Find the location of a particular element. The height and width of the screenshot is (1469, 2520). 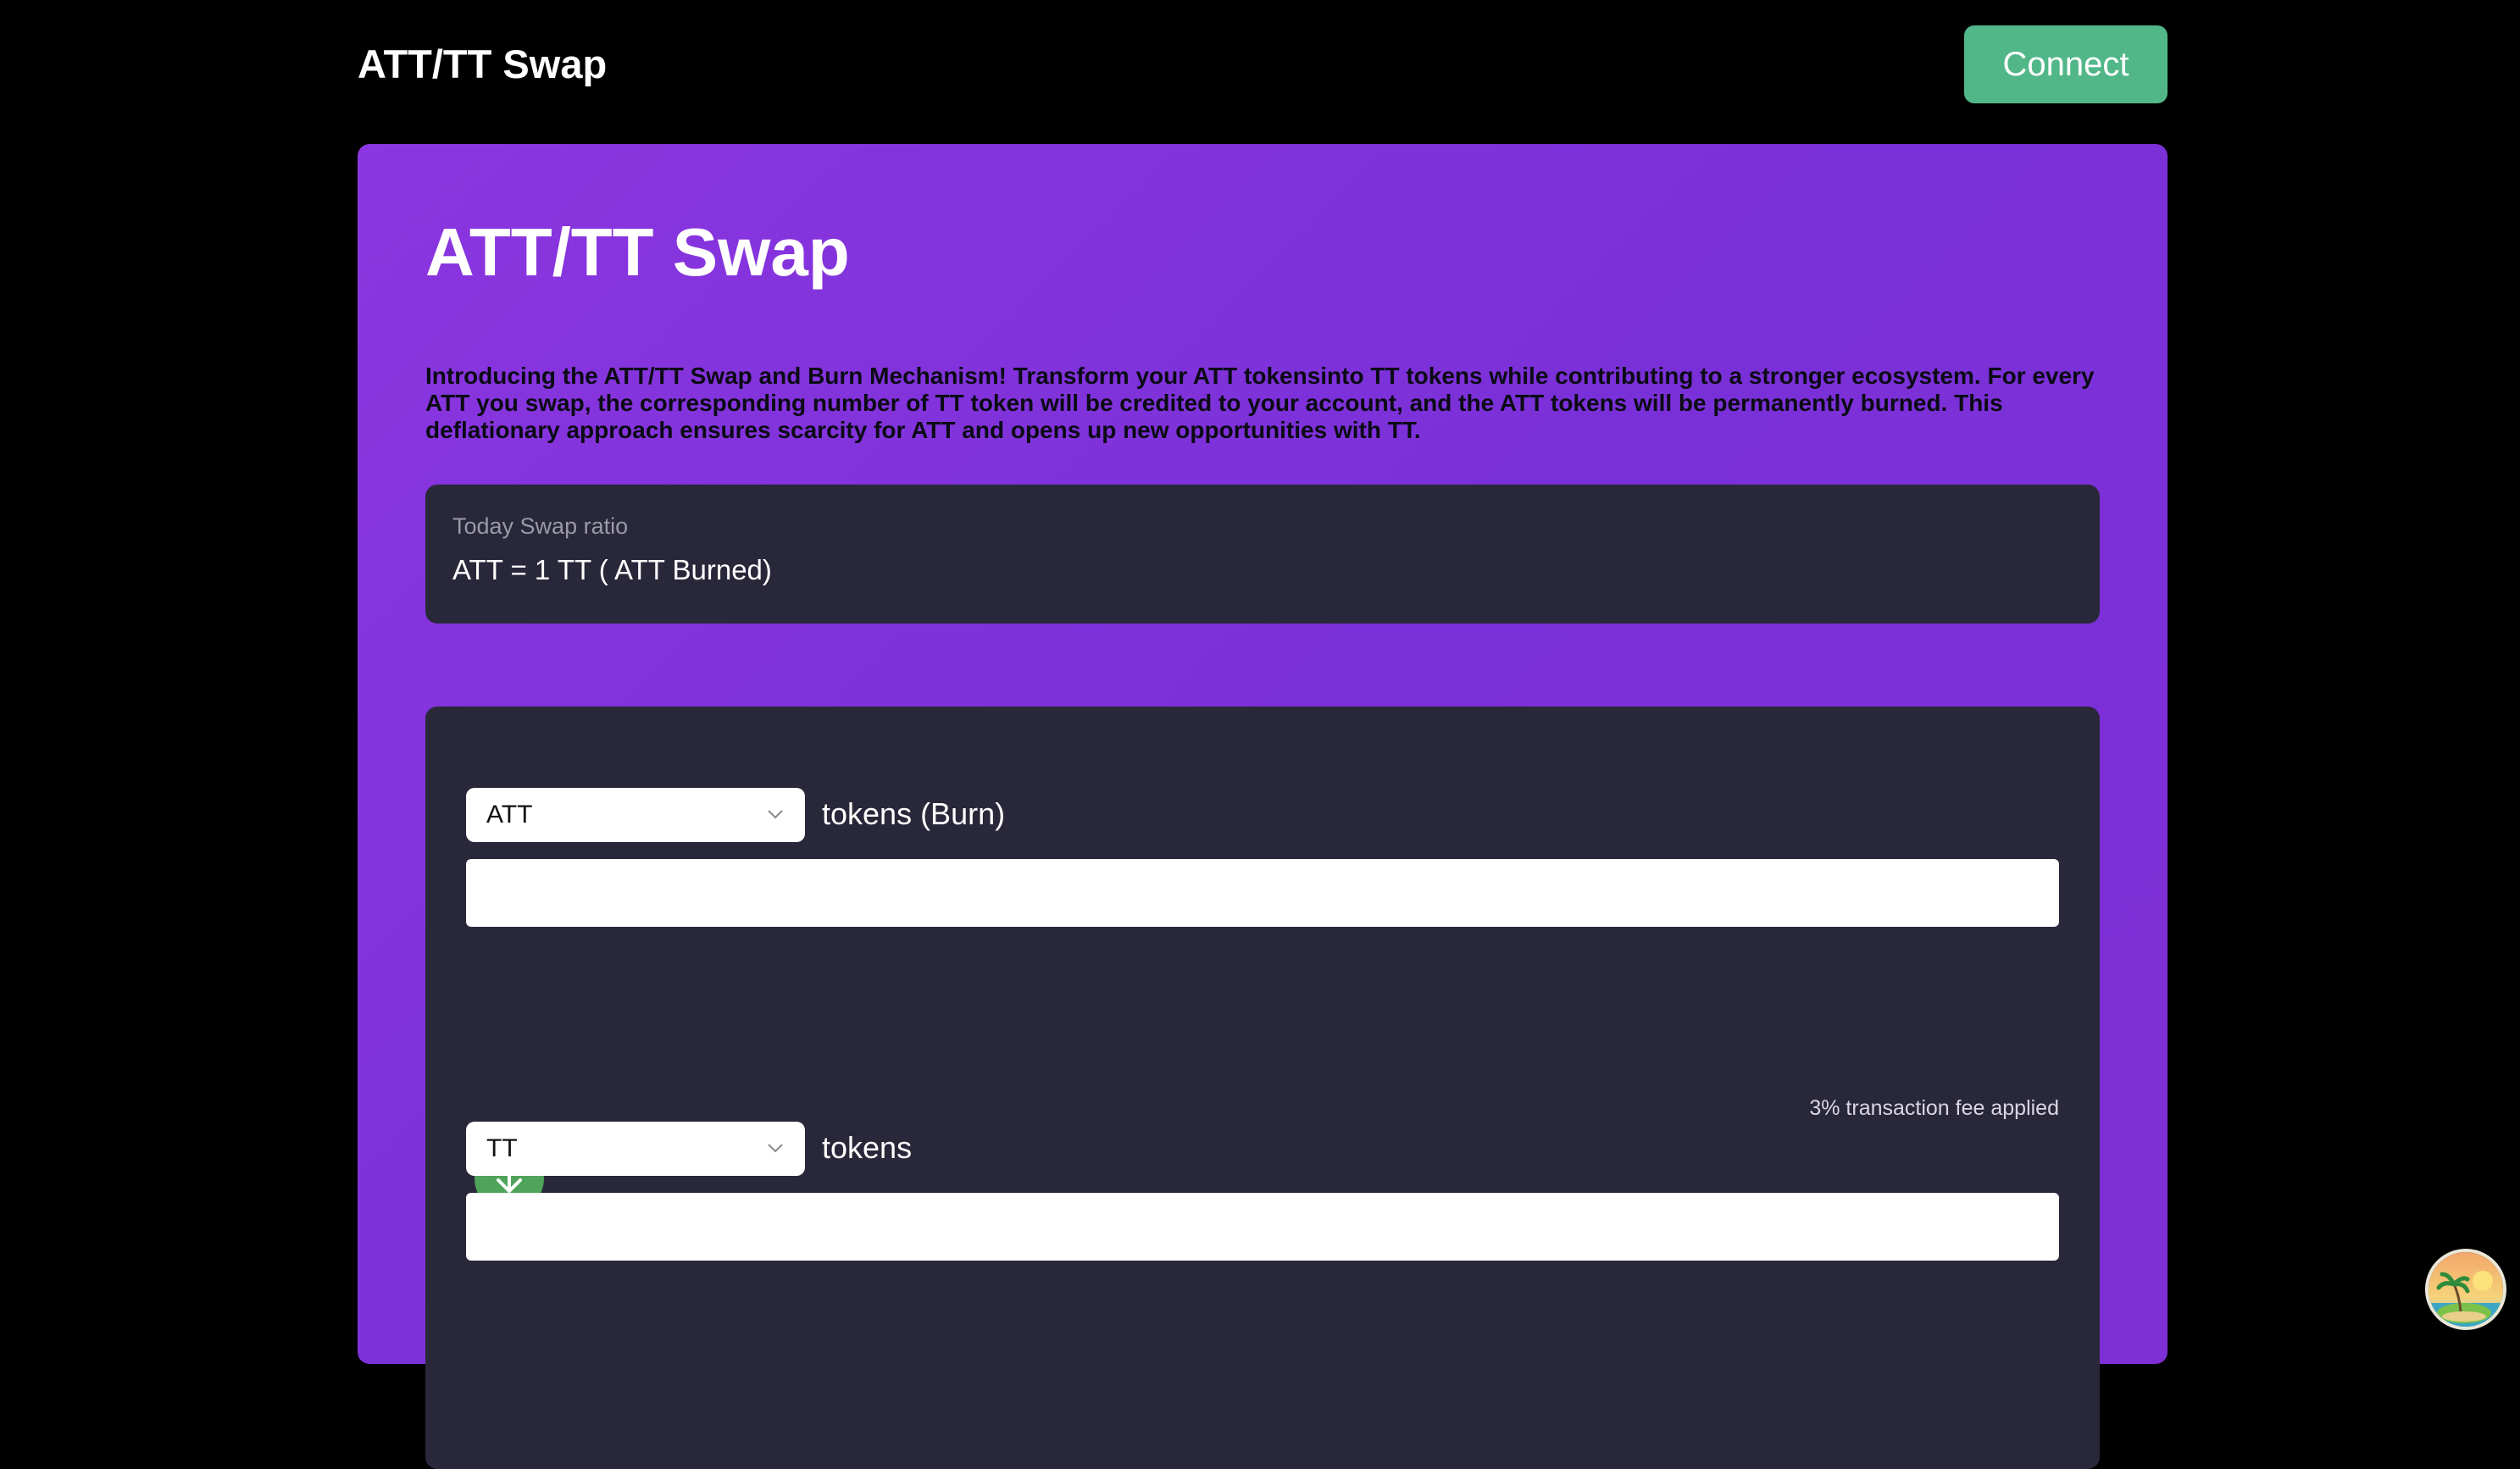

fee-note: 3% transaction fee applied is located at coordinates (1934, 1108).